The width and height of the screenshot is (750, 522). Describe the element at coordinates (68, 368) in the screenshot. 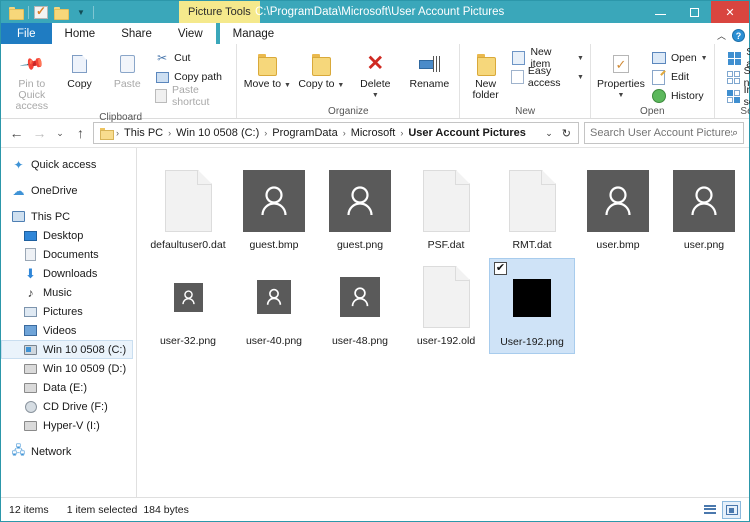

I see `sidebar-item-win-10-0509-d: Win 10 0509 (D:)` at that location.